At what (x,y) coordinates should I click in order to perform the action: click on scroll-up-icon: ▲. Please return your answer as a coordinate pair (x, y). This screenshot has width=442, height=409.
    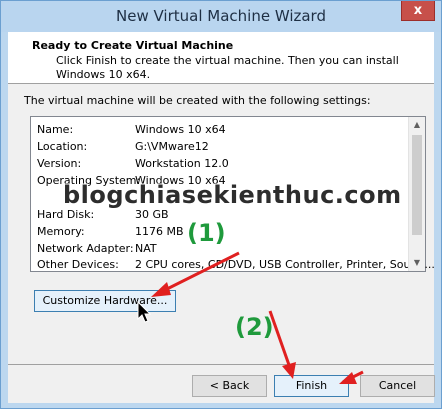
    Looking at the image, I should click on (417, 125).